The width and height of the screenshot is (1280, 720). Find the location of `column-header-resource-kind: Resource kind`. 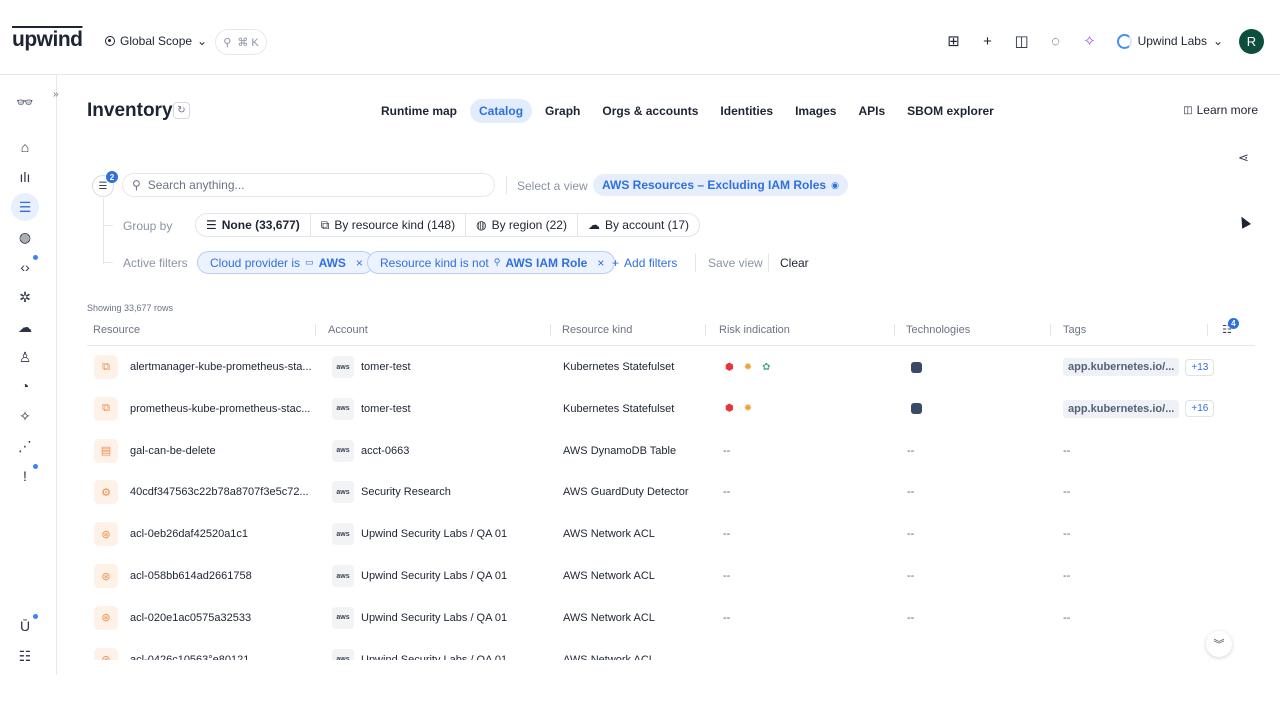

column-header-resource-kind: Resource kind is located at coordinates (597, 330).